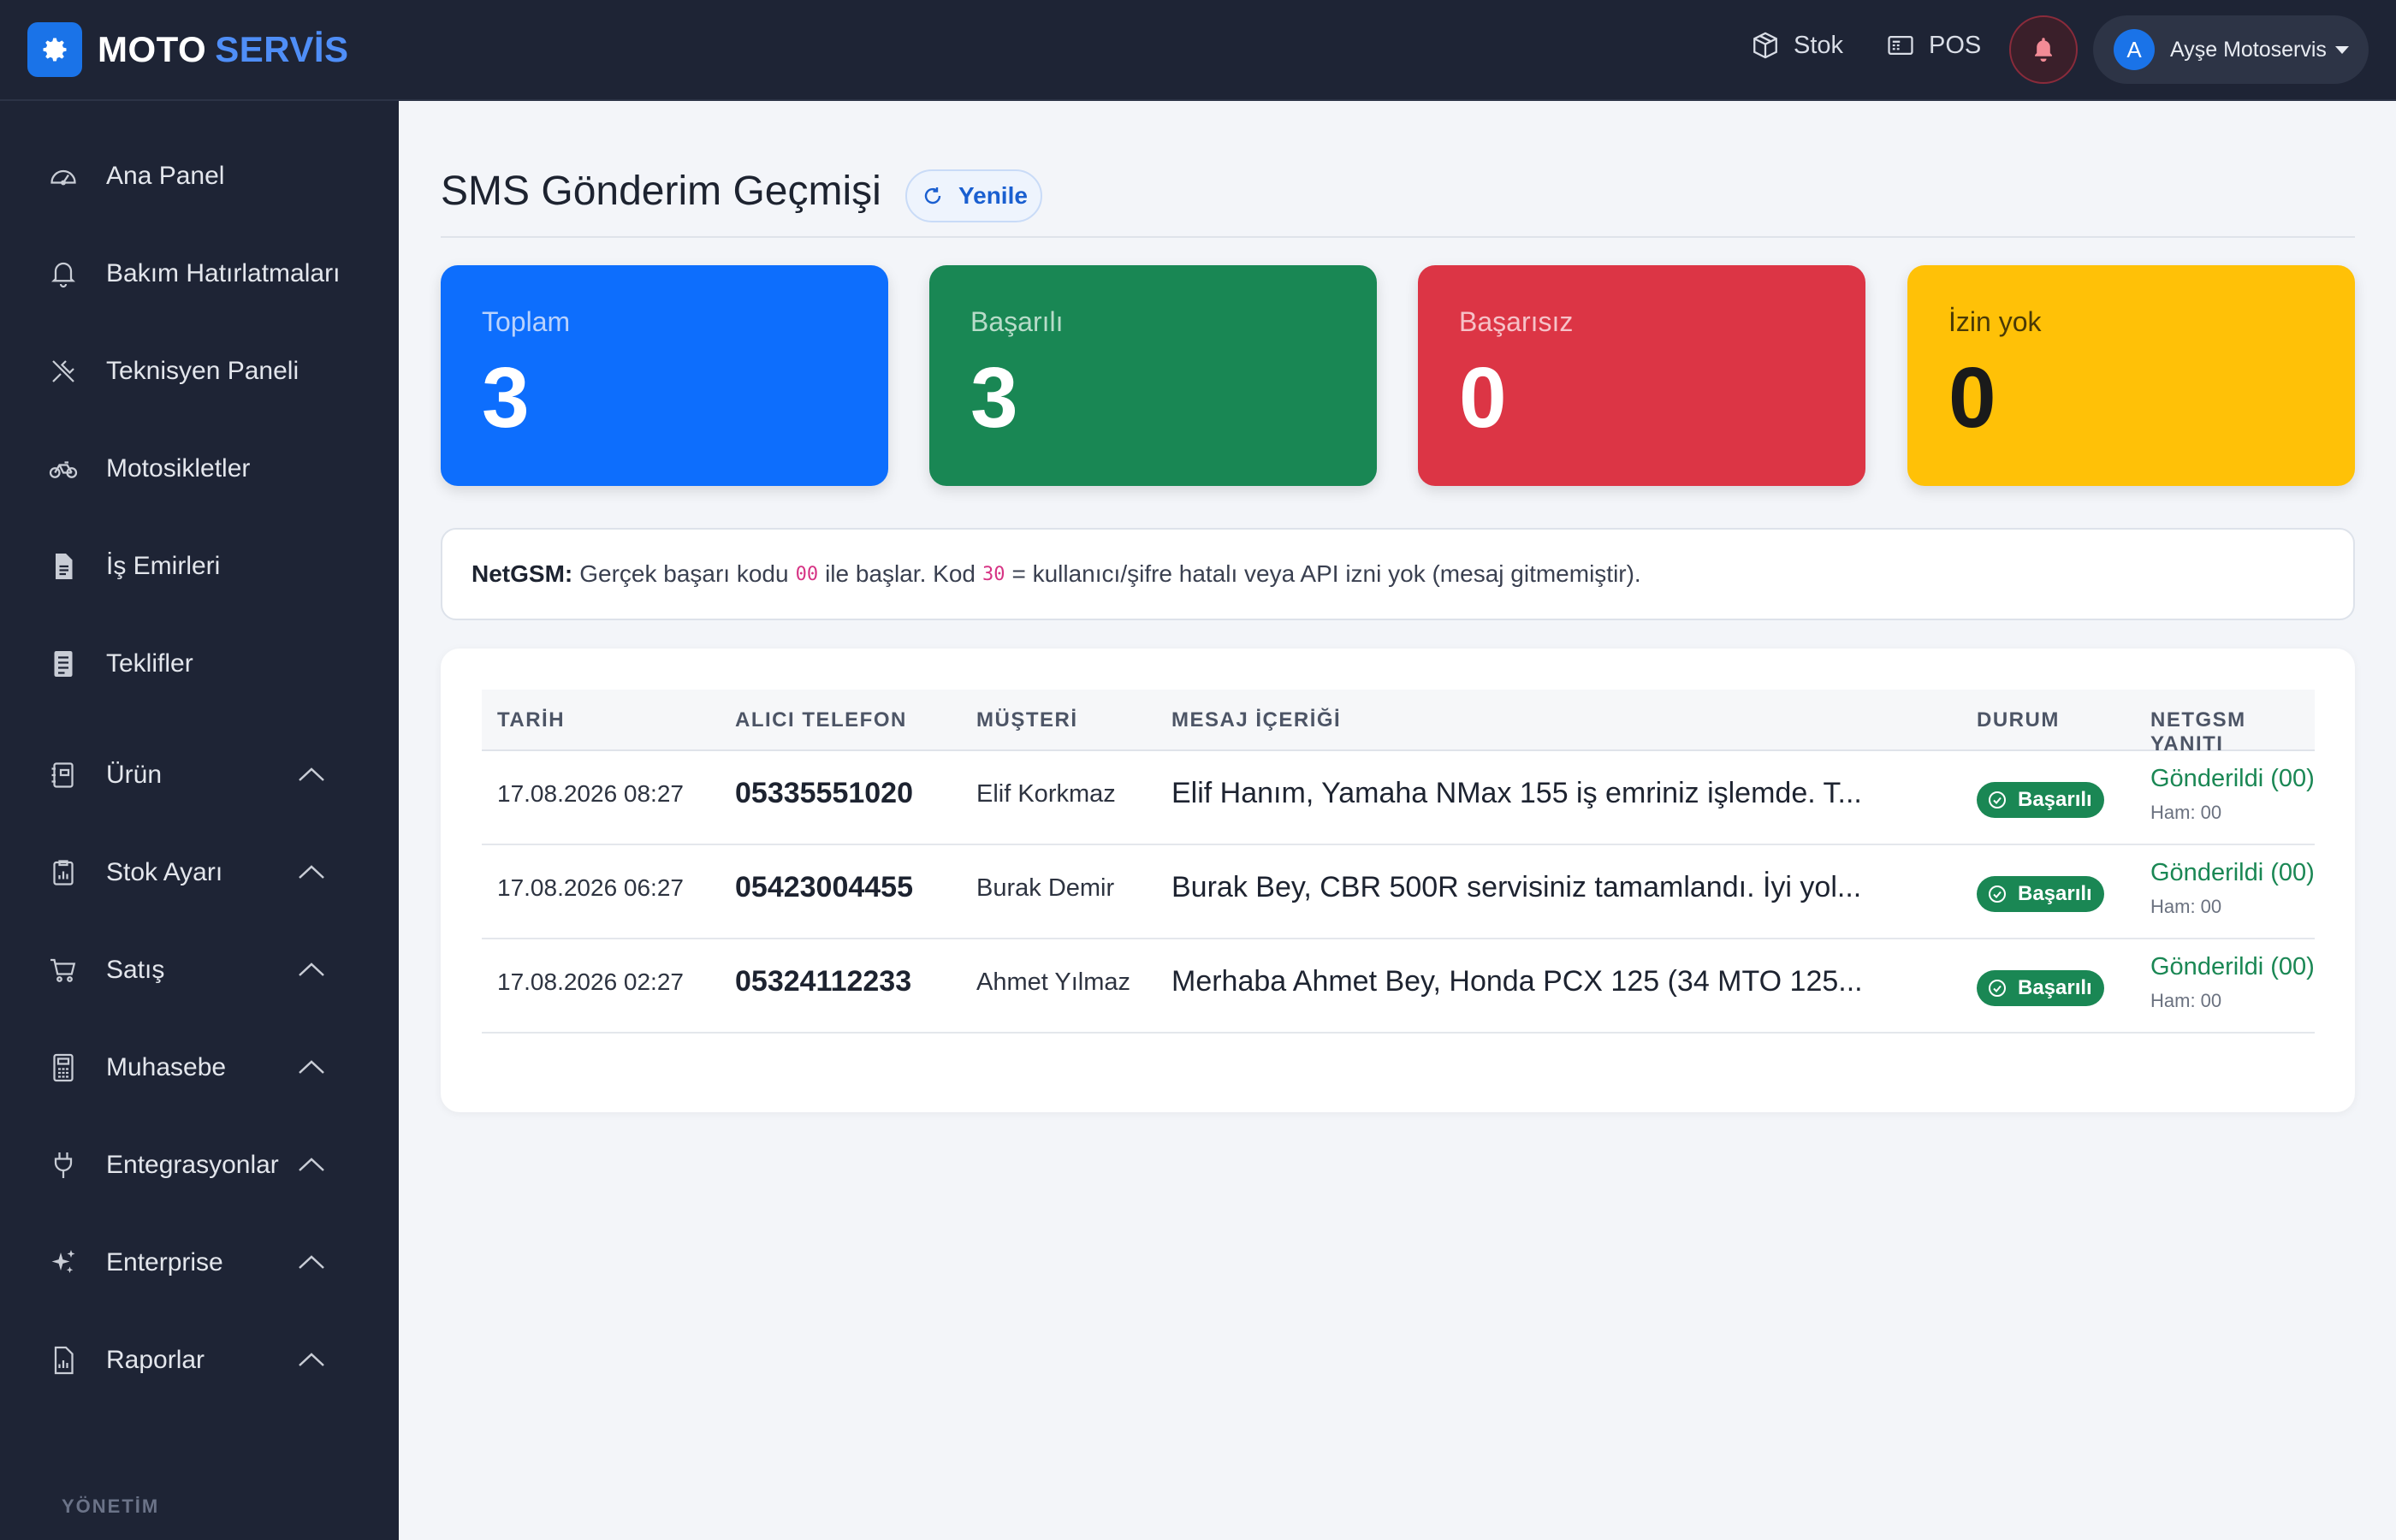 The height and width of the screenshot is (1540, 2396). What do you see at coordinates (1398, 237) in the screenshot?
I see `divider` at bounding box center [1398, 237].